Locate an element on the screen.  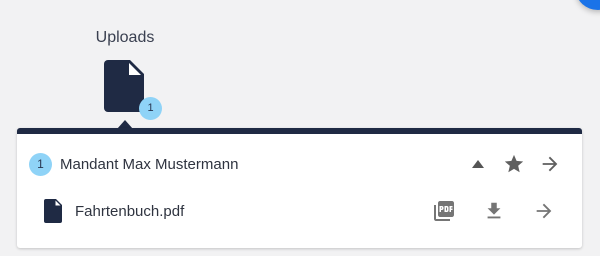
file-actions is located at coordinates (487, 211).